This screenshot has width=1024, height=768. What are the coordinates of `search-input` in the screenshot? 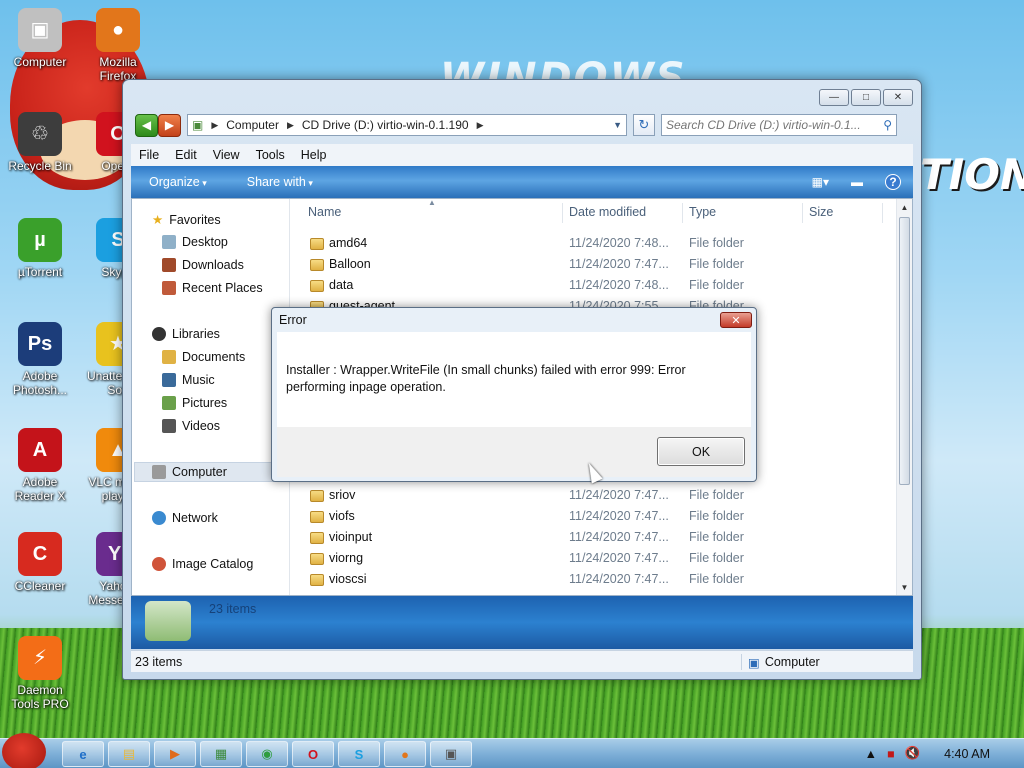 It's located at (775, 125).